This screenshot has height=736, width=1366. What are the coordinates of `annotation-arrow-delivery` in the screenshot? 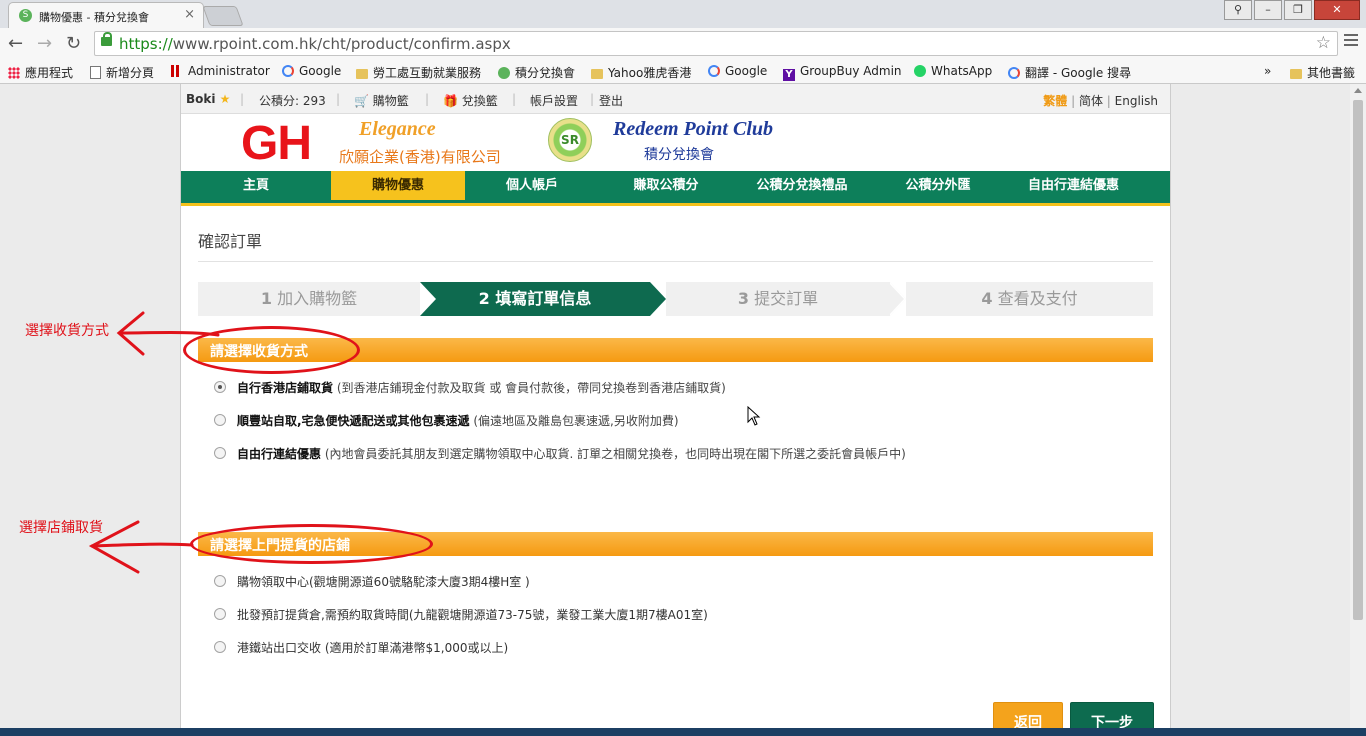 It's located at (168, 333).